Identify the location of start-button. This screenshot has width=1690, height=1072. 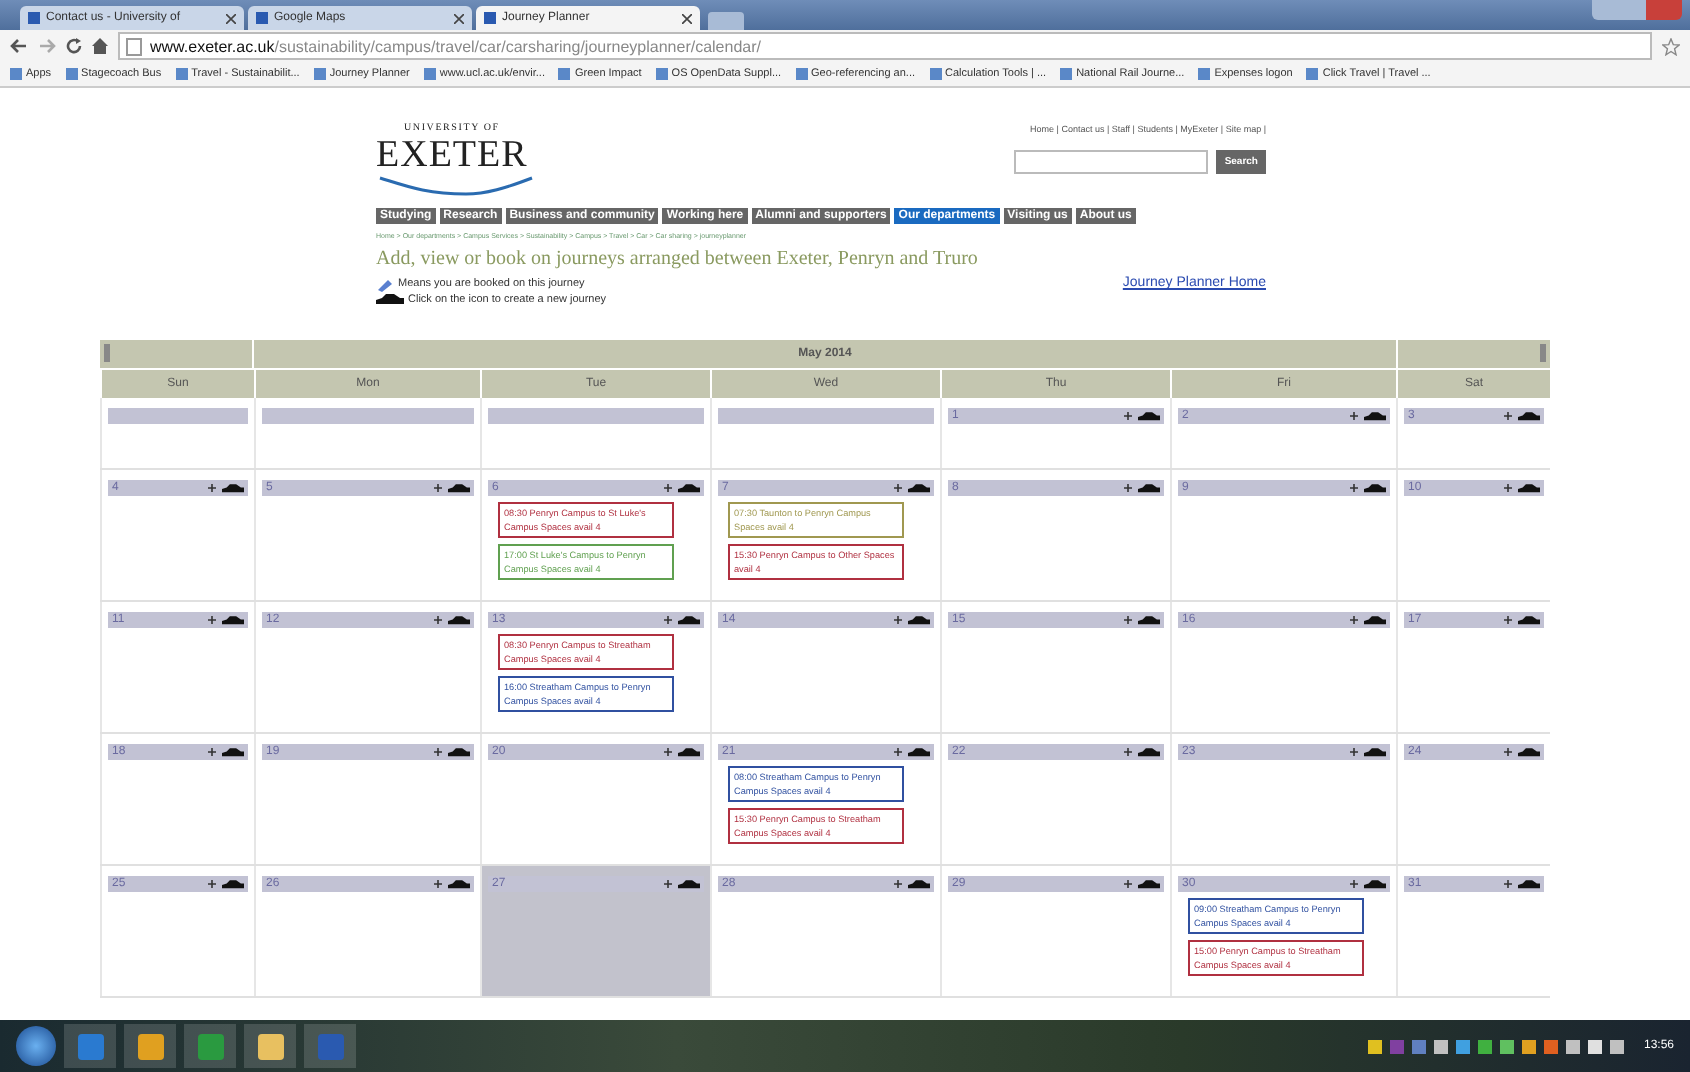
(36, 1046).